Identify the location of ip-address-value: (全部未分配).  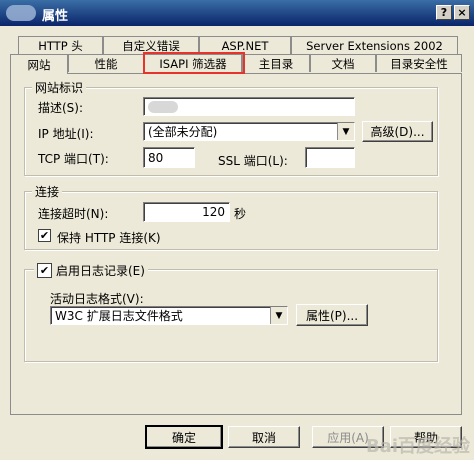
(183, 132).